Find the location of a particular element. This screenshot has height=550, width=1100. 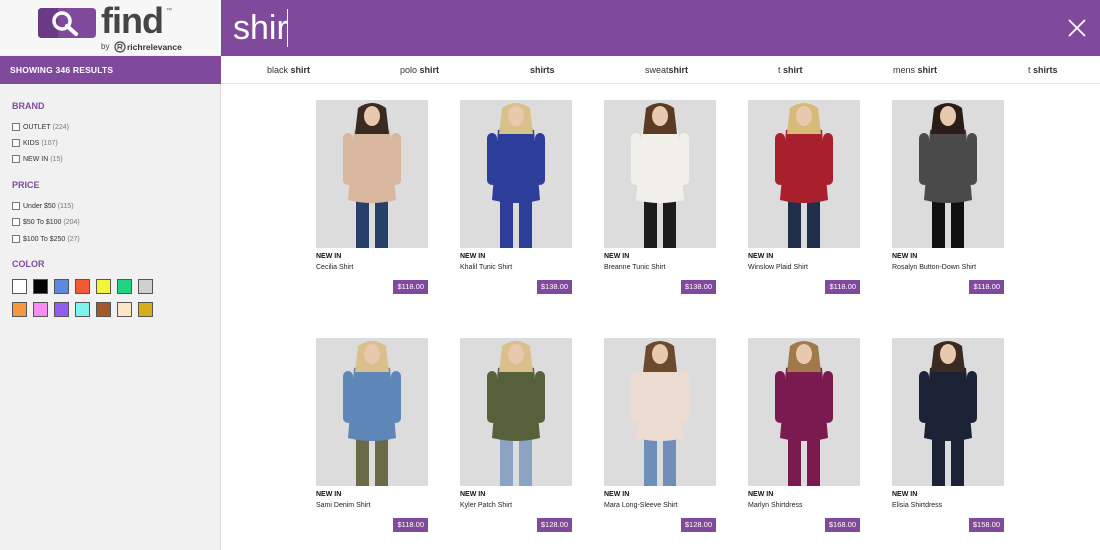

suggestion-shirts: shirts is located at coordinates (542, 70).